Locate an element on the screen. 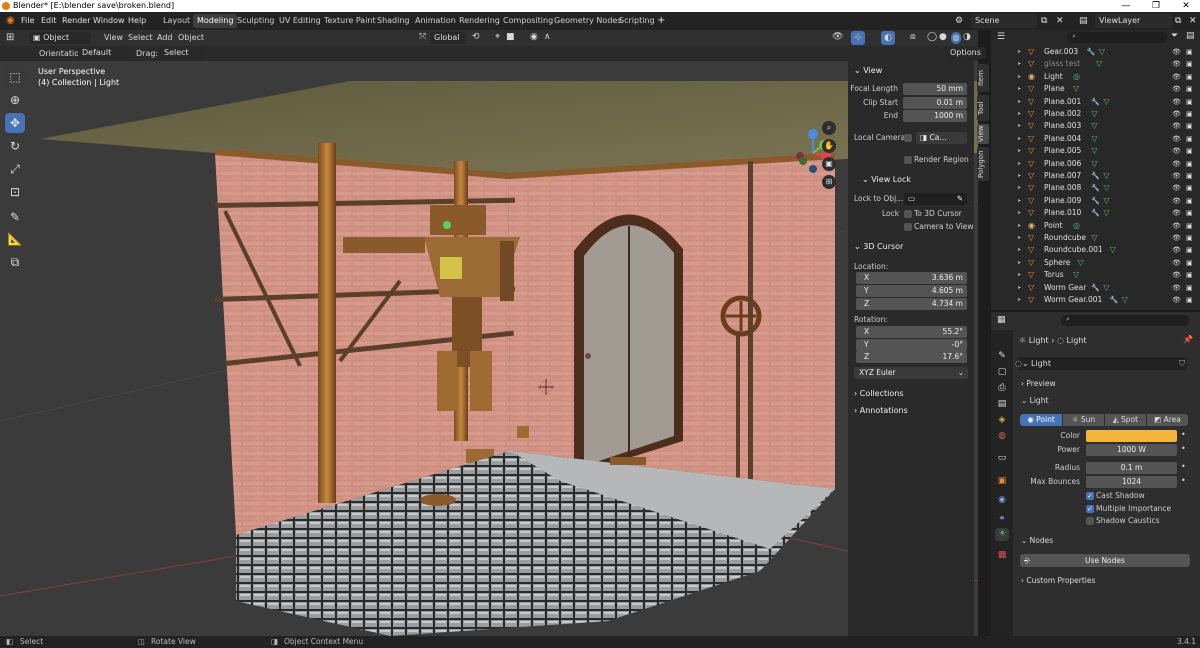  menu-select: Select is located at coordinates (140, 37).